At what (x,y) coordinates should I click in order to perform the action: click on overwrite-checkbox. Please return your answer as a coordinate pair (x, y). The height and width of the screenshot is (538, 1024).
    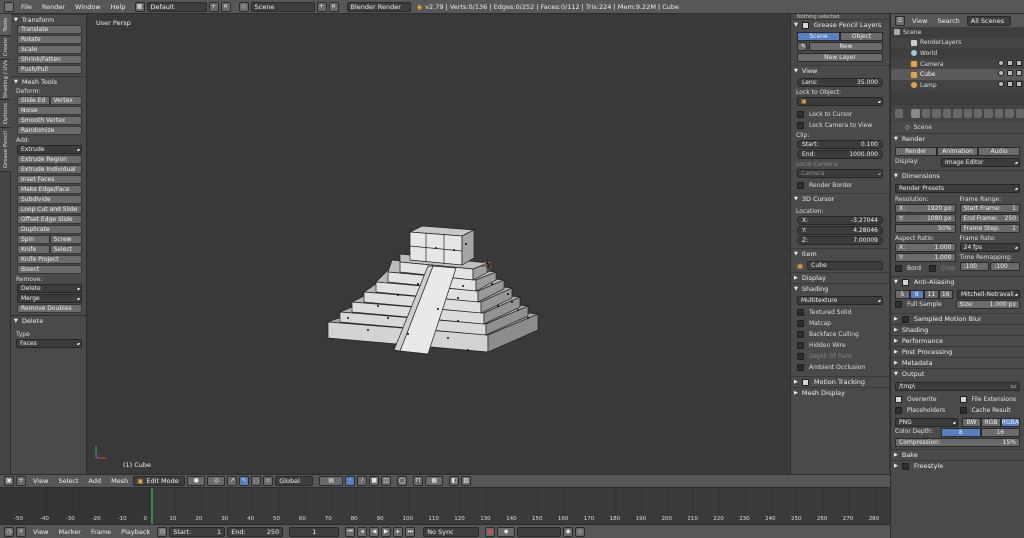
    Looking at the image, I should click on (898, 399).